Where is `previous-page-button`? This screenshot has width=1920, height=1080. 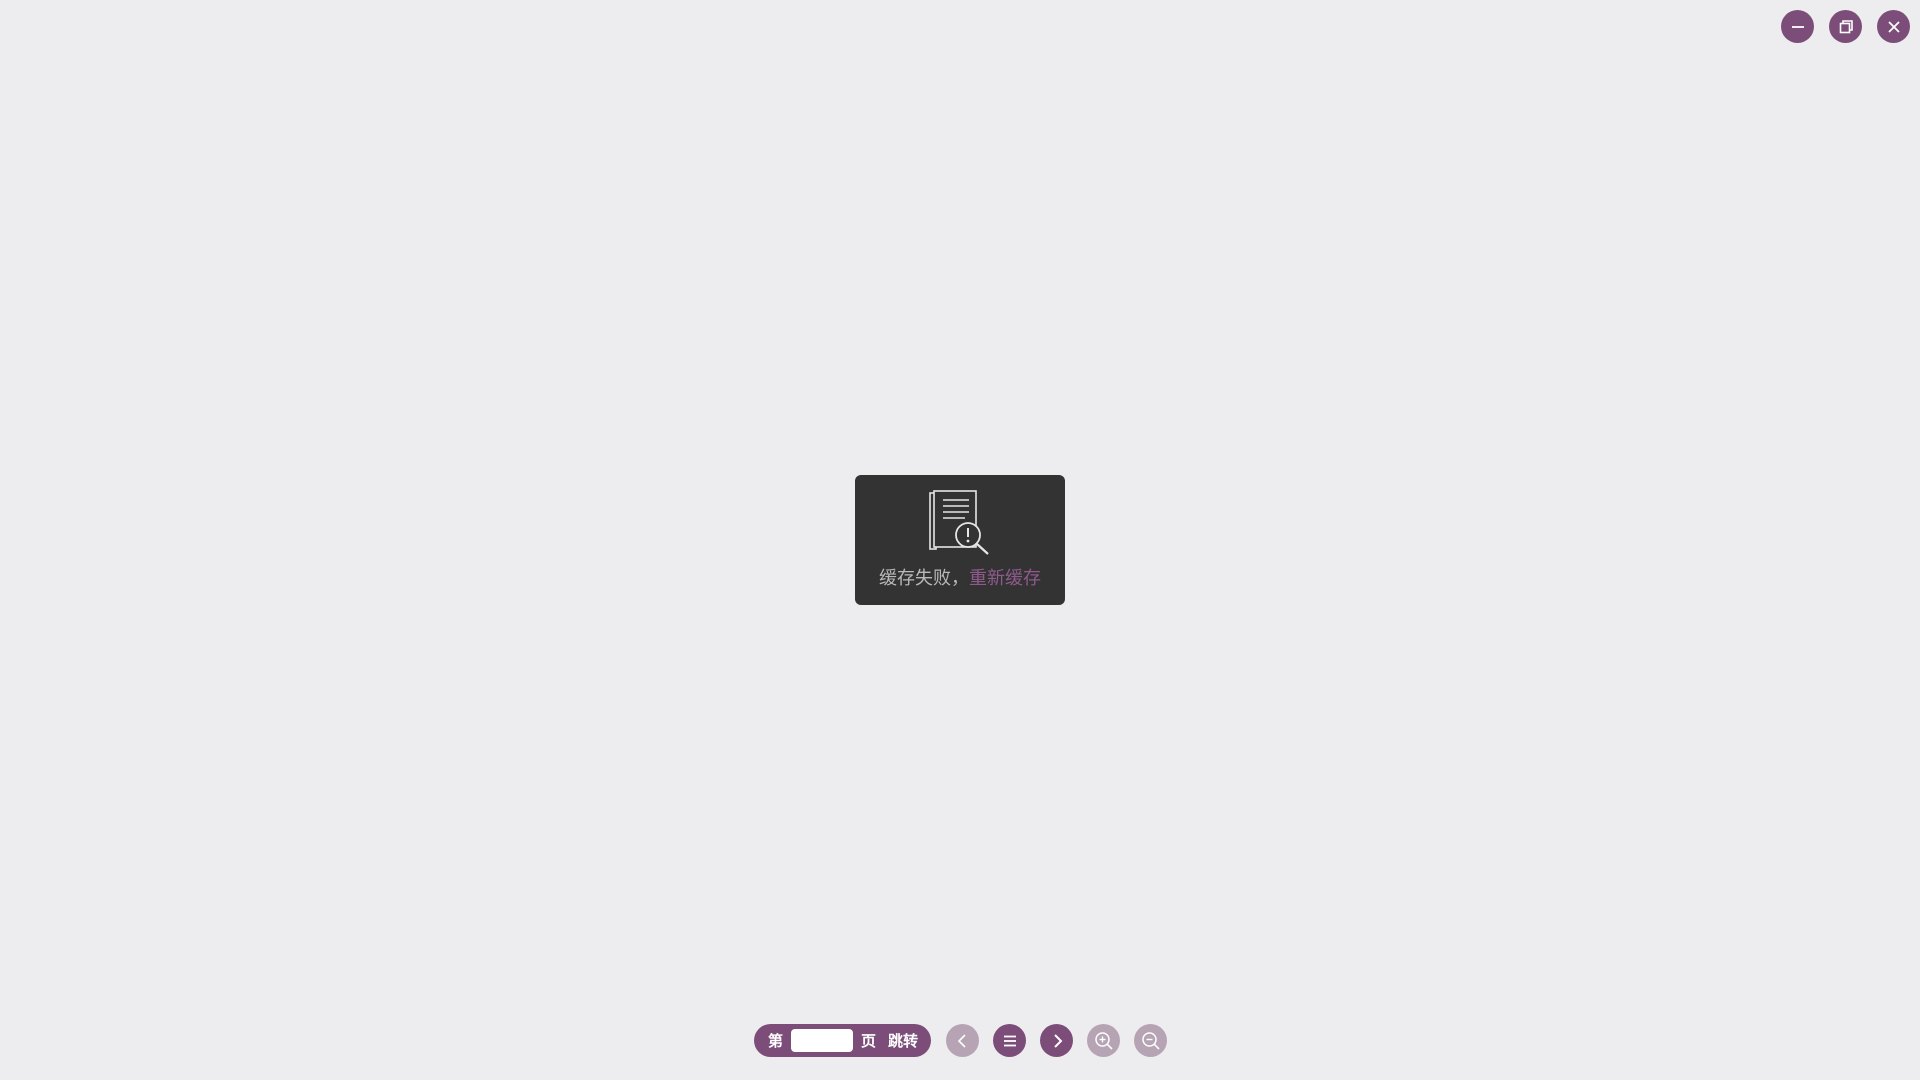 previous-page-button is located at coordinates (962, 1040).